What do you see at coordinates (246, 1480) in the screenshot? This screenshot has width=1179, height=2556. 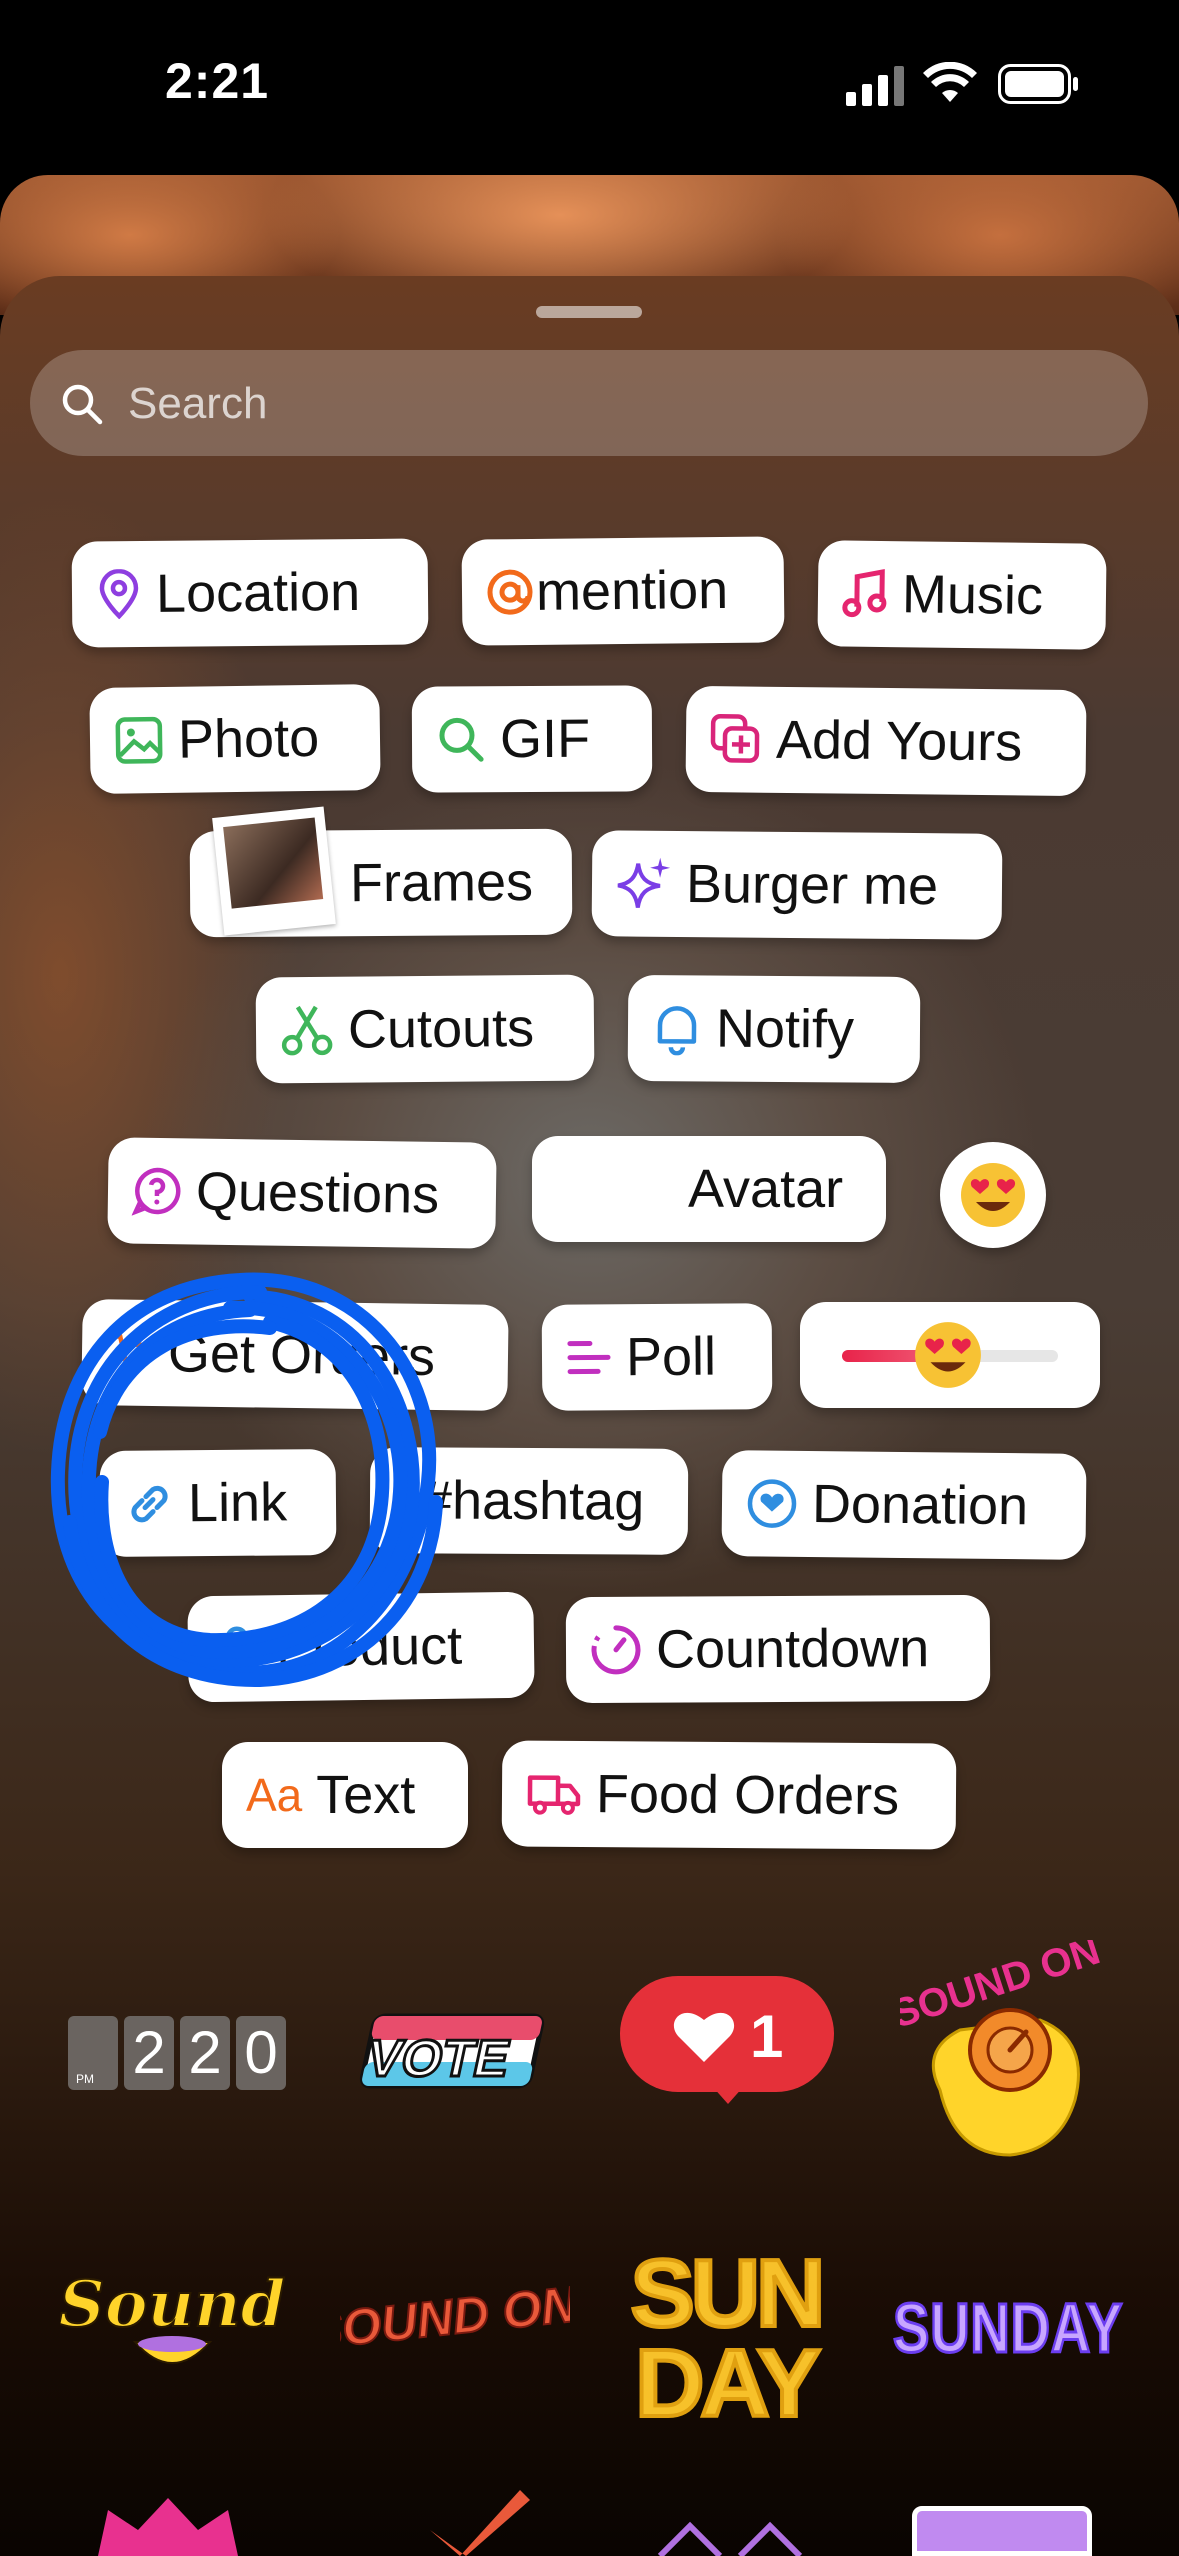 I see `annotation-scribble-circle` at bounding box center [246, 1480].